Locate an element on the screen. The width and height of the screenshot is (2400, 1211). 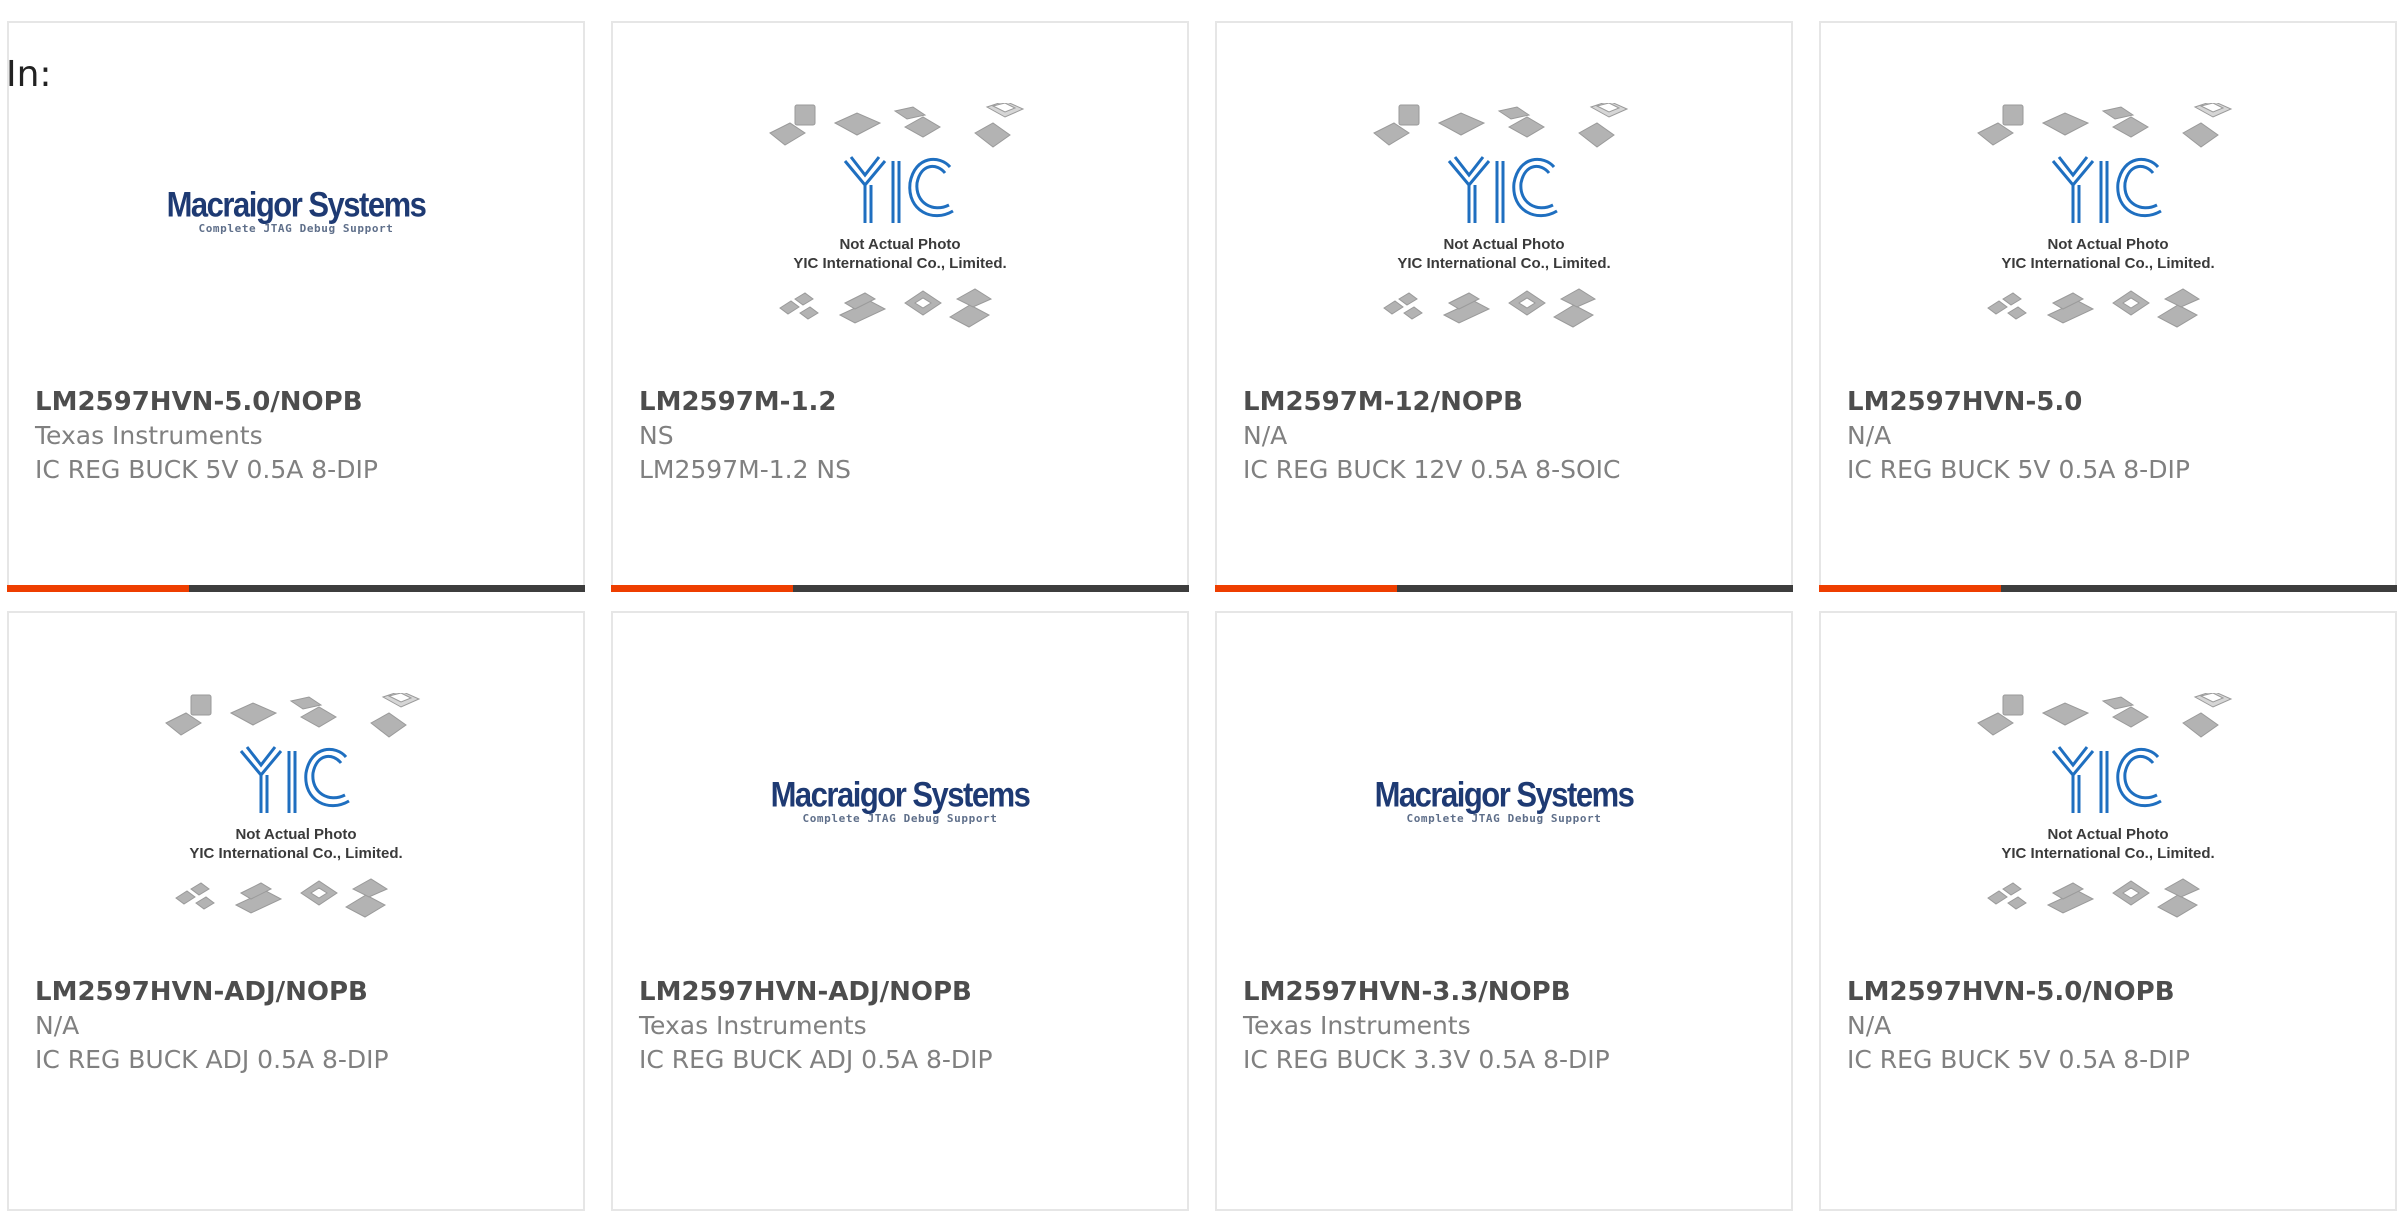
part-number-link: LM2597HVN-3.3/NOPB is located at coordinates (1507, 992).